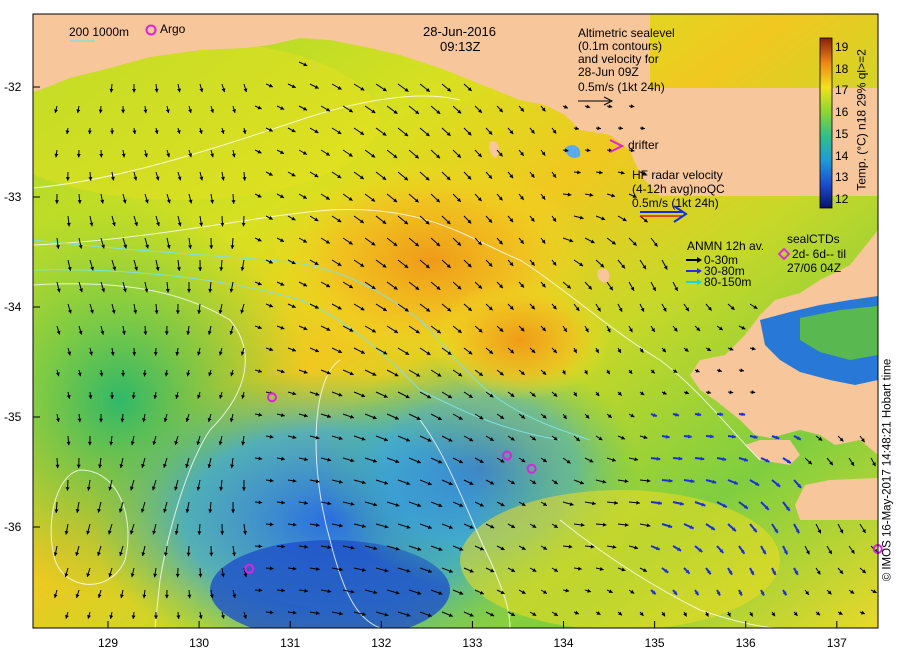  I want to click on lat-tick-label: -32, so click(13, 87).